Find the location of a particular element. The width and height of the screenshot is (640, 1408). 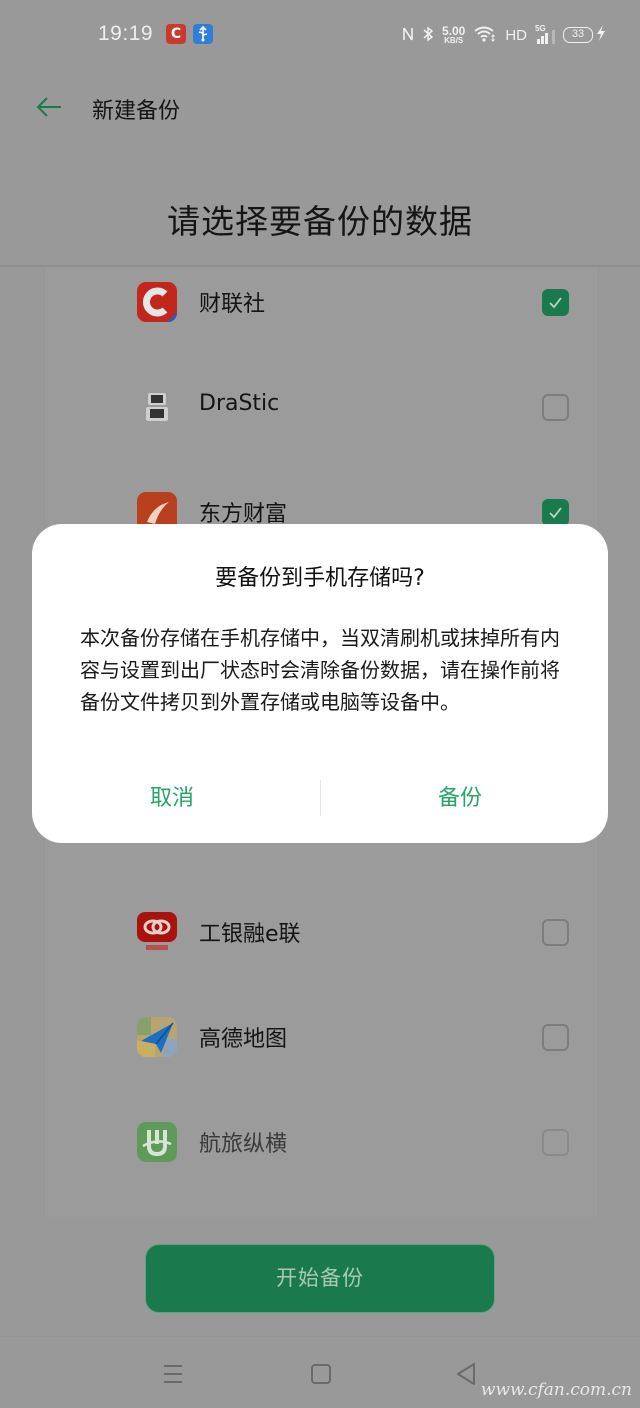

arrow-left-icon is located at coordinates (48, 107).